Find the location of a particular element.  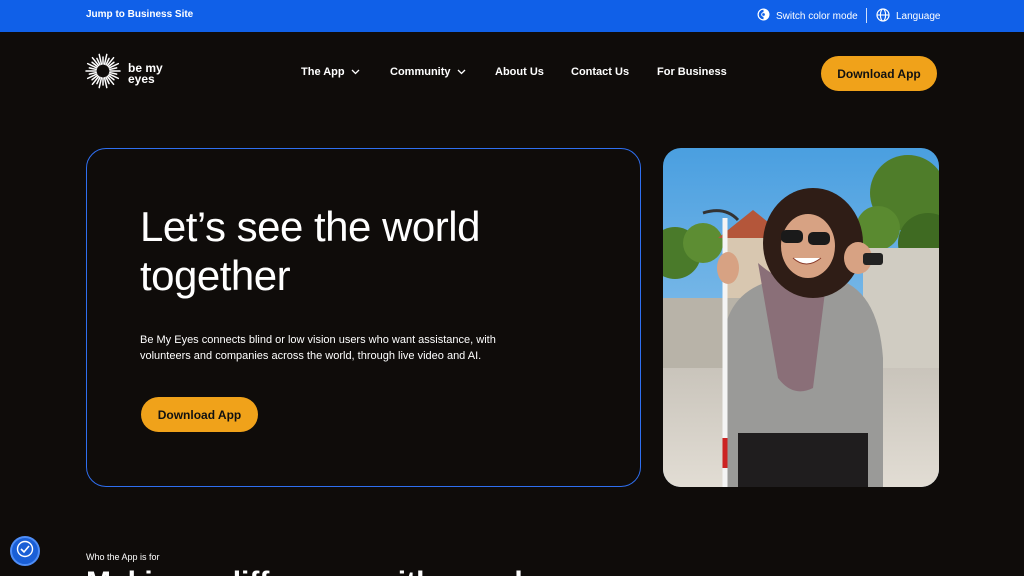

nav-item-for-business: For Business is located at coordinates (692, 72).